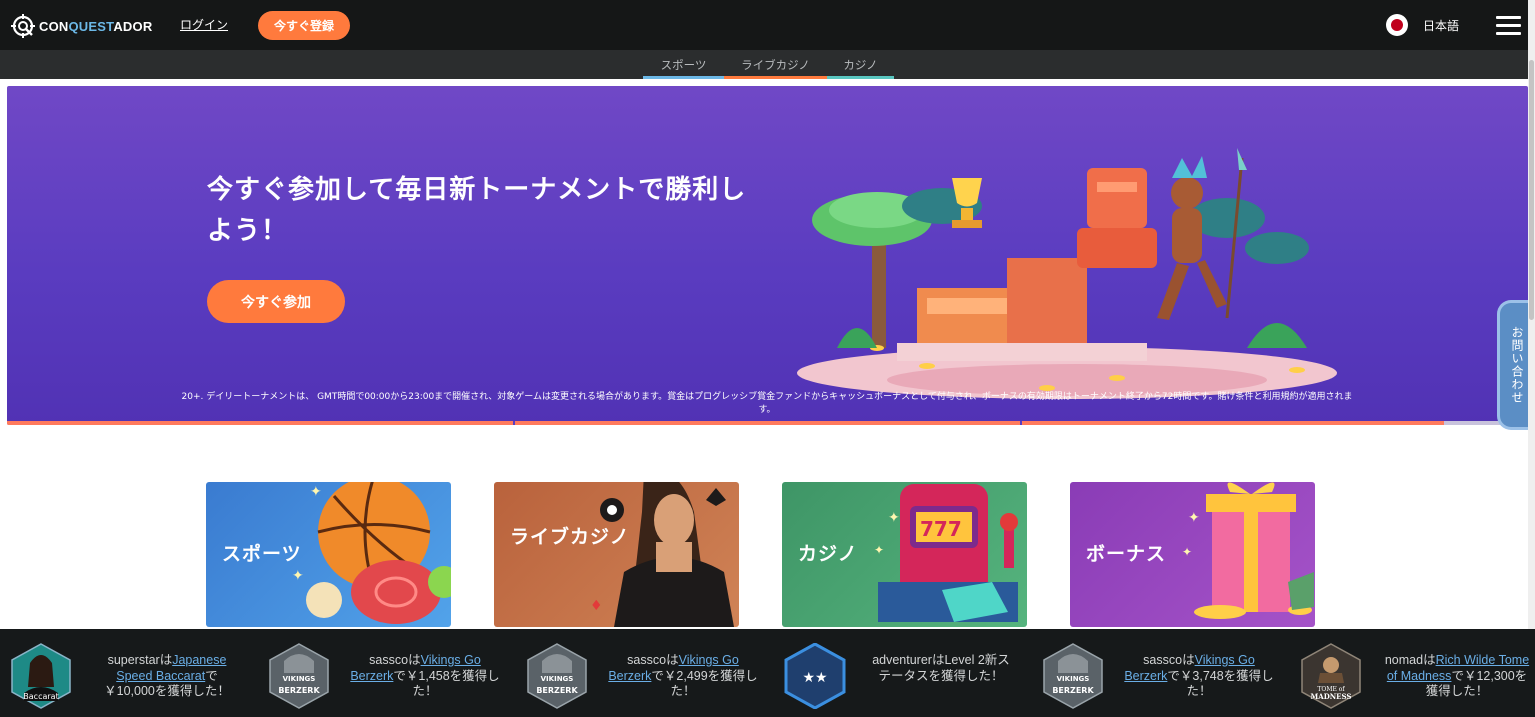 Image resolution: width=1535 pixels, height=717 pixels. Describe the element at coordinates (683, 64) in the screenshot. I see `subnav-tab-sports: スポーツ` at that location.